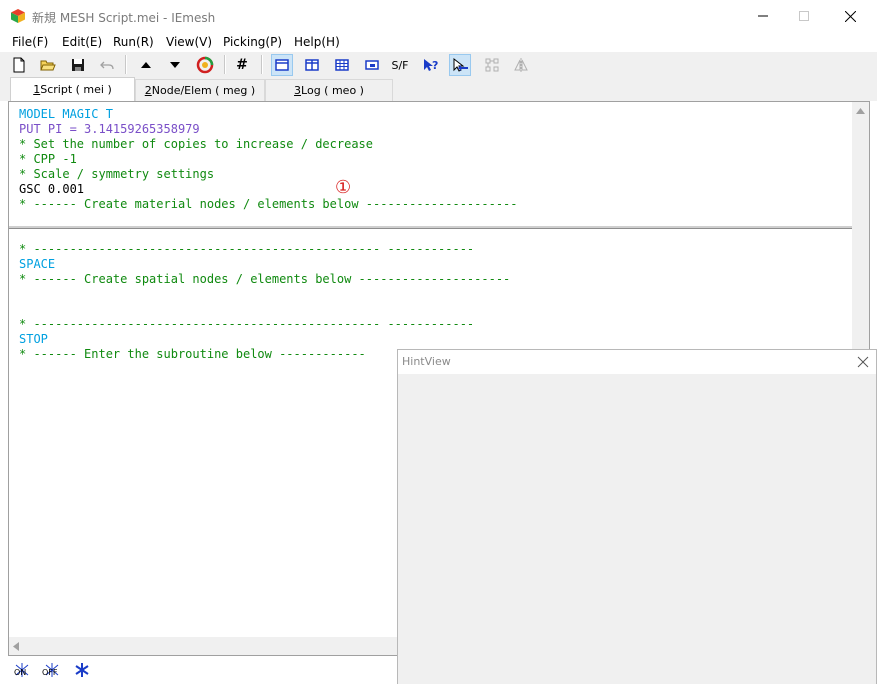 The image size is (877, 684). I want to click on snap-on-button: ON, so click(22, 670).